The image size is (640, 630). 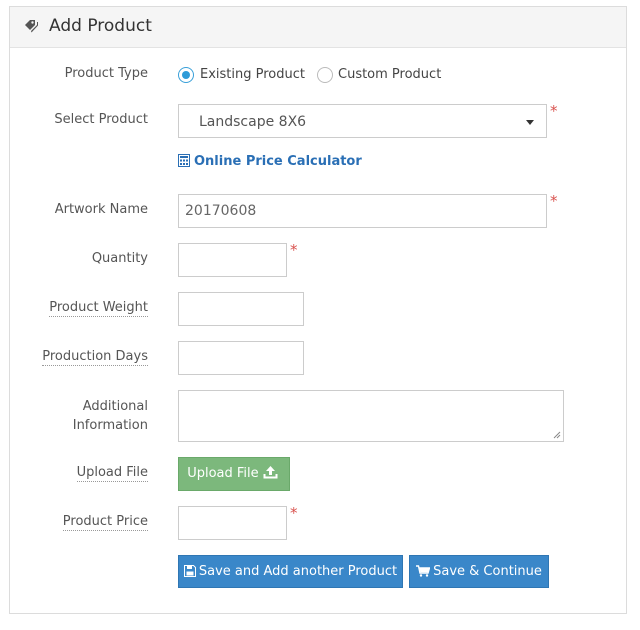 What do you see at coordinates (318, 27) in the screenshot?
I see `panel-header: Add Product` at bounding box center [318, 27].